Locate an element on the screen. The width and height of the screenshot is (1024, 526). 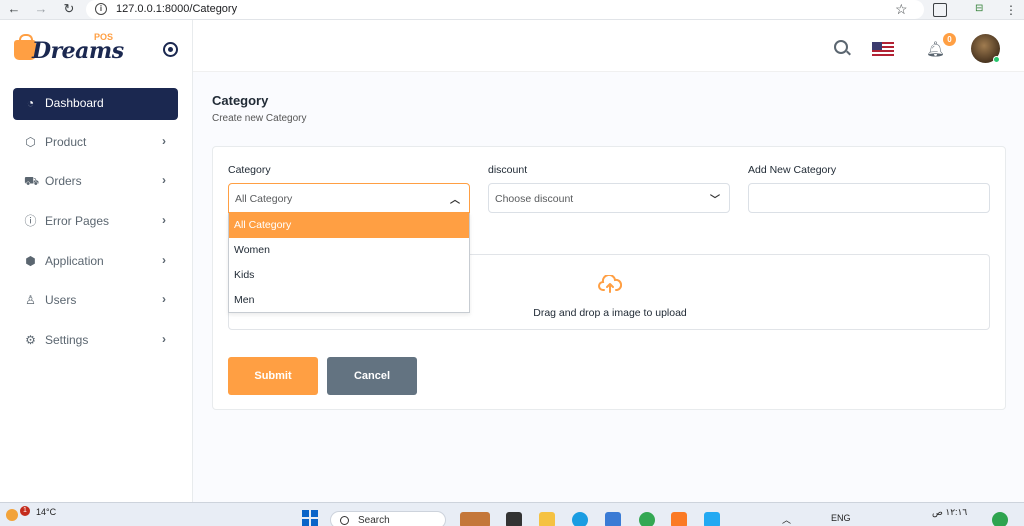
task-view-icon is located at coordinates (514, 519).